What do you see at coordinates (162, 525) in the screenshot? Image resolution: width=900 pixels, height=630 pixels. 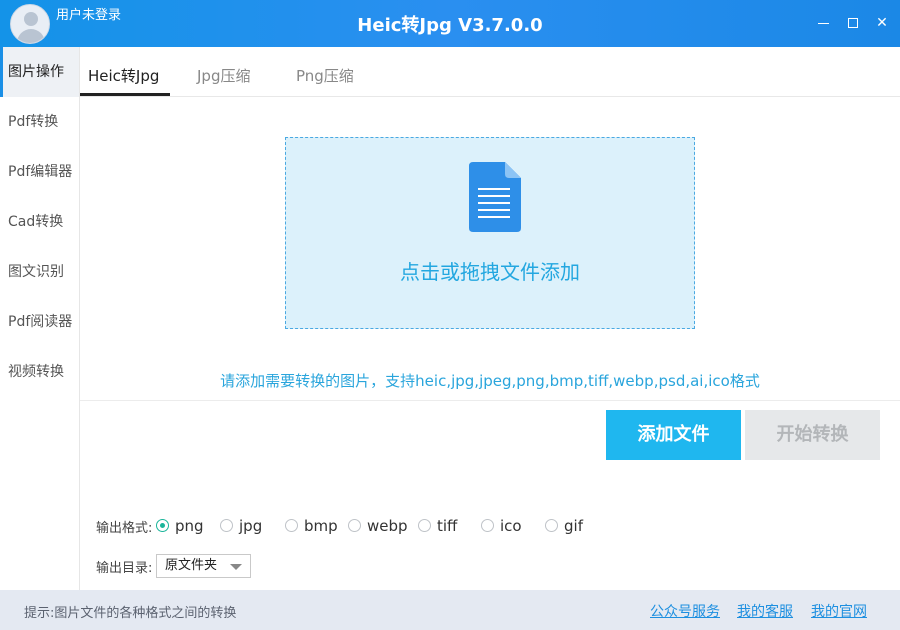 I see `radio-checked-icon` at bounding box center [162, 525].